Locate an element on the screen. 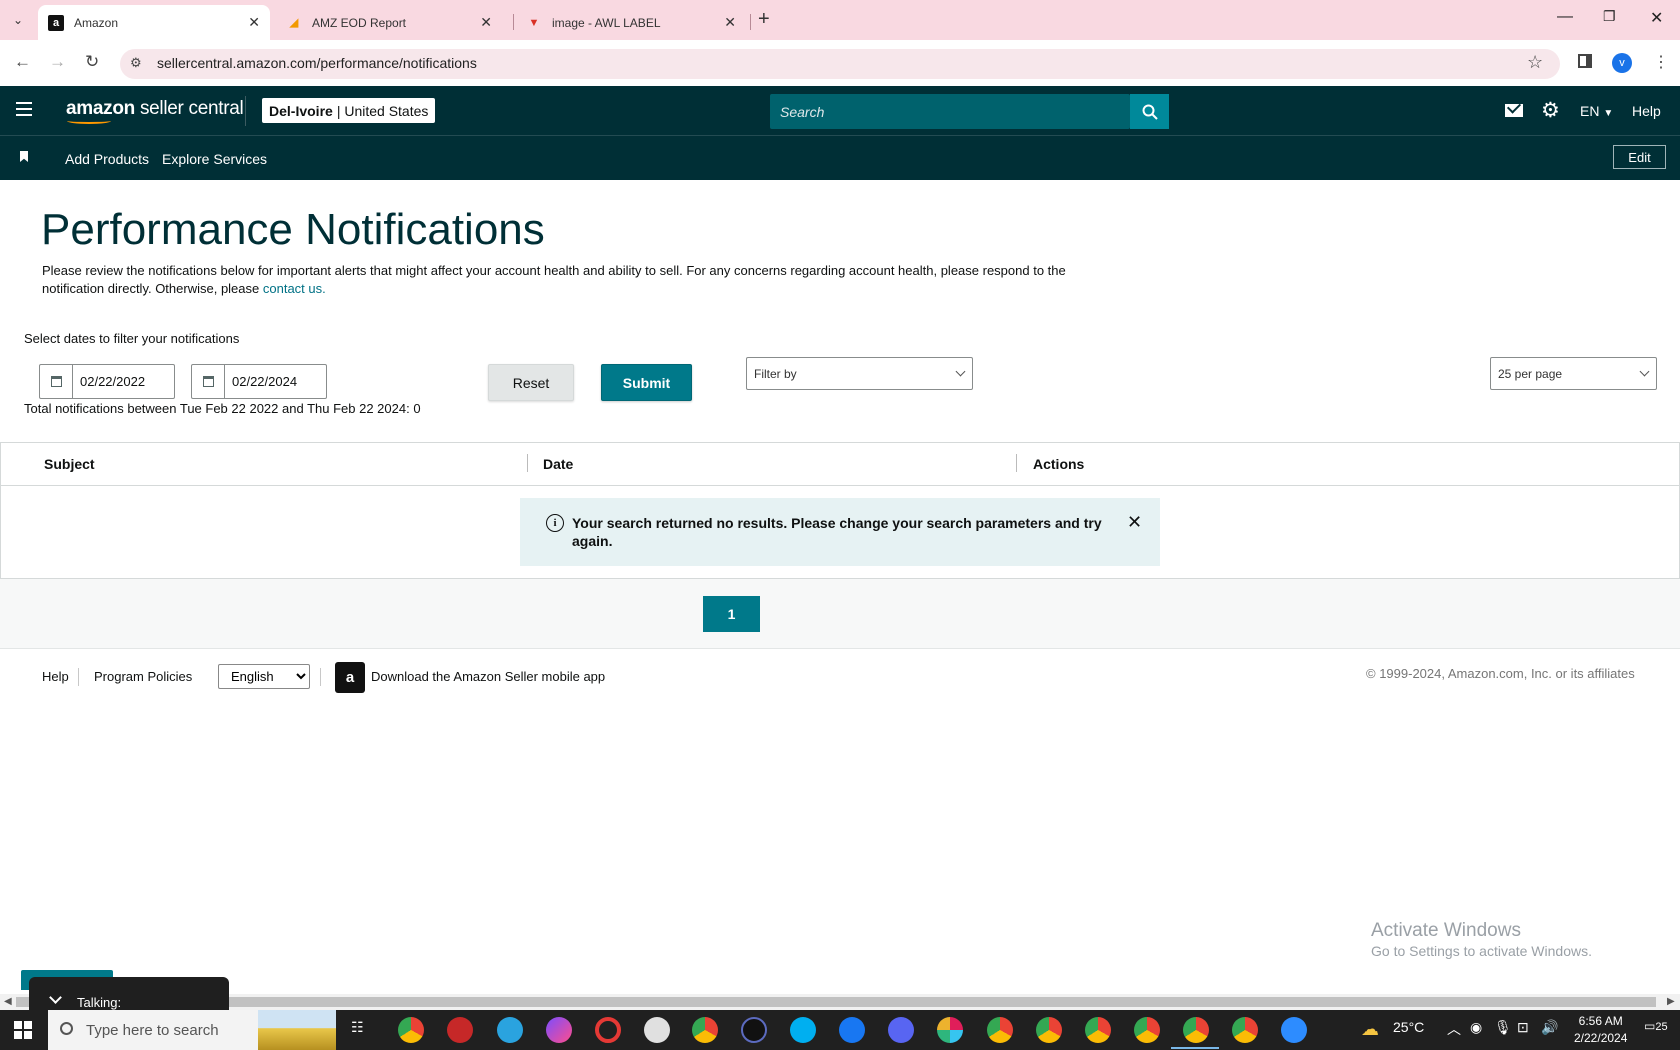 The image size is (1680, 1050). footer-language-select: English is located at coordinates (264, 676).